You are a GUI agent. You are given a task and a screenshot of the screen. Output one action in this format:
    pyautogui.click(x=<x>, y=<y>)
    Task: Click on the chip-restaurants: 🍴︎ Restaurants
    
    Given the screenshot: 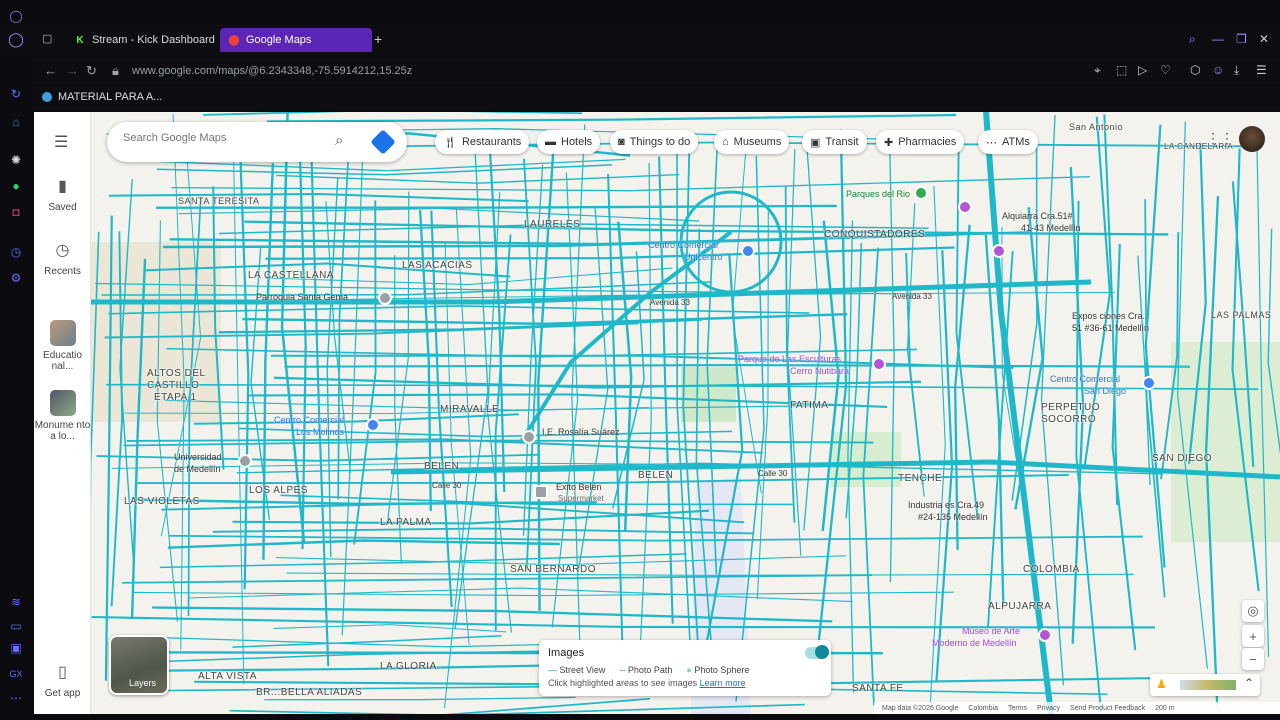 What is the action you would take?
    pyautogui.click(x=482, y=142)
    